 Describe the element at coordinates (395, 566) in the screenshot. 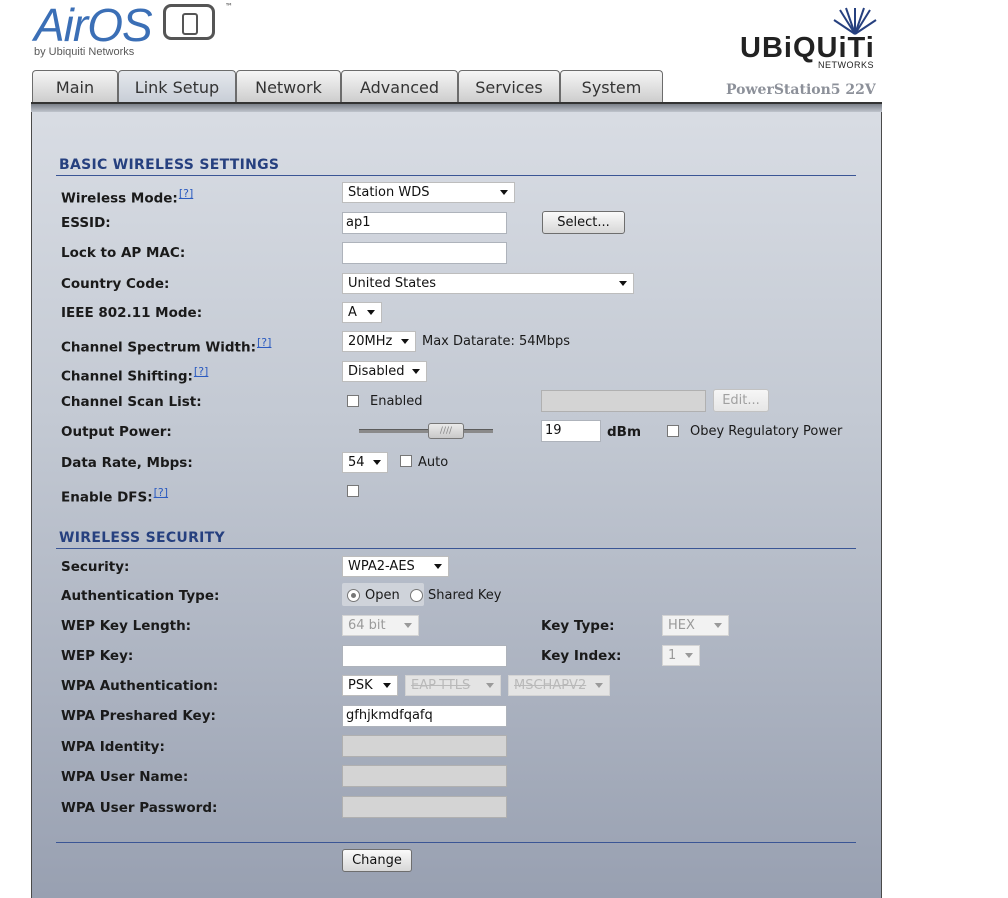

I see `security-select: WPA2-AES` at that location.